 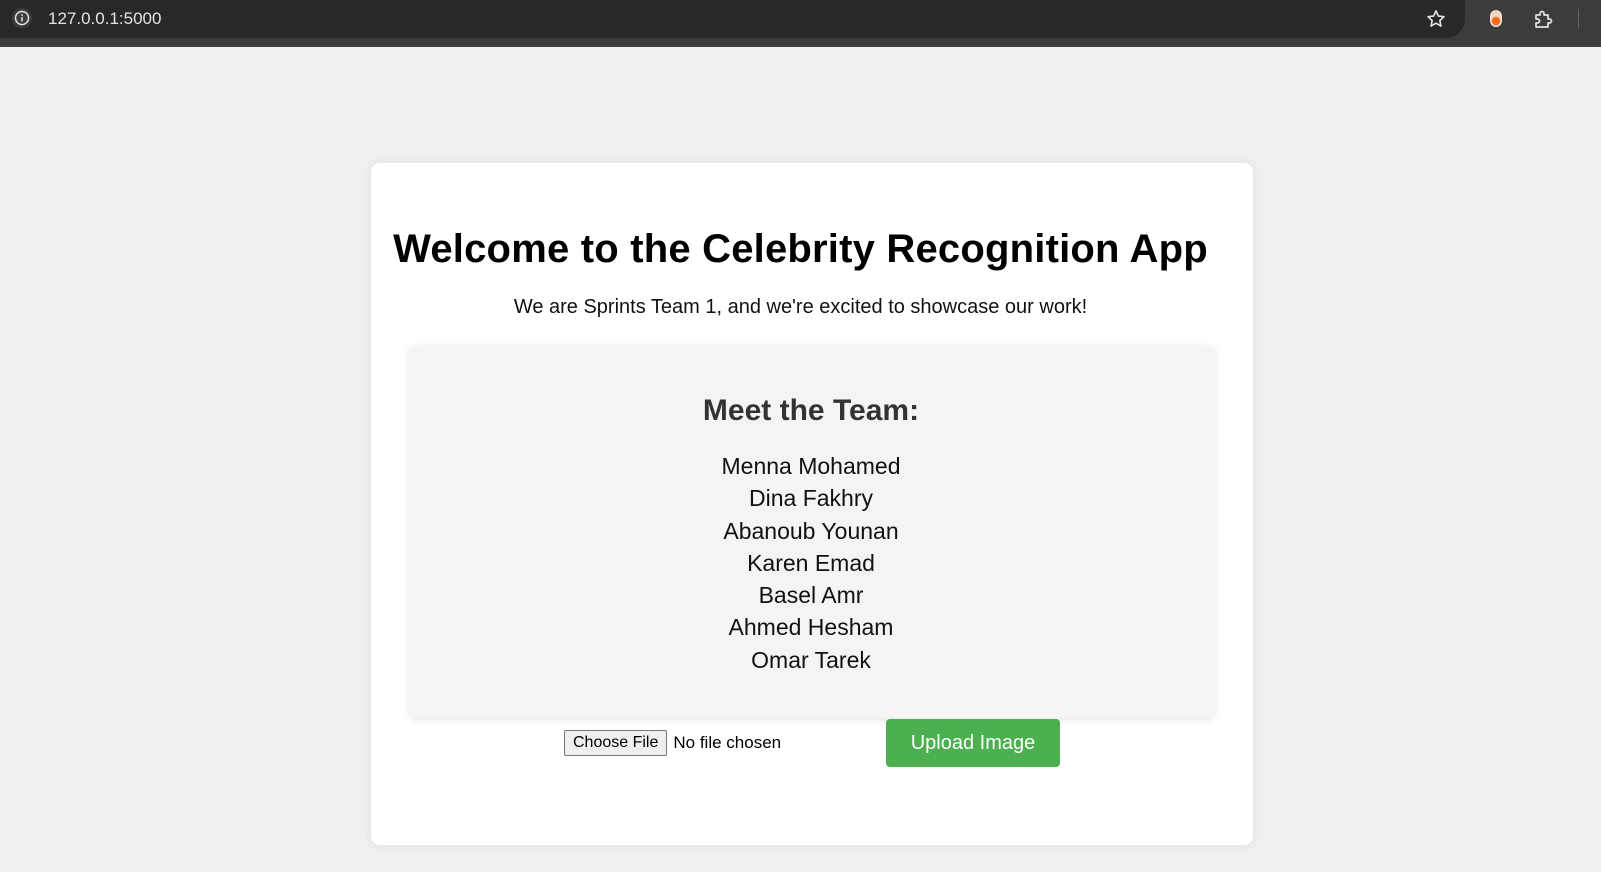 I want to click on team-member: Basel Amr, so click(x=811, y=595).